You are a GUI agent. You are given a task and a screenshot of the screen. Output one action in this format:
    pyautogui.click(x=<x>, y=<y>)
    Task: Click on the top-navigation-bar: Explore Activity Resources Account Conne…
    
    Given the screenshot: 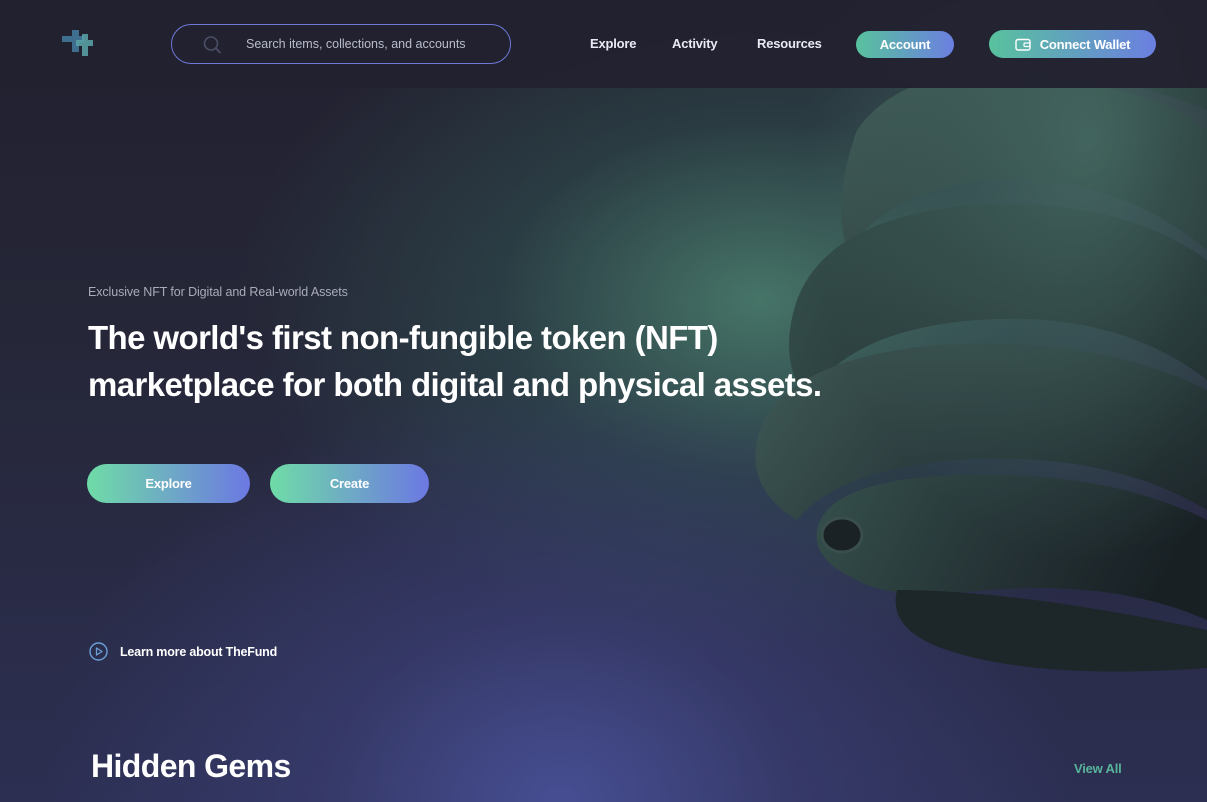 What is the action you would take?
    pyautogui.click(x=603, y=44)
    